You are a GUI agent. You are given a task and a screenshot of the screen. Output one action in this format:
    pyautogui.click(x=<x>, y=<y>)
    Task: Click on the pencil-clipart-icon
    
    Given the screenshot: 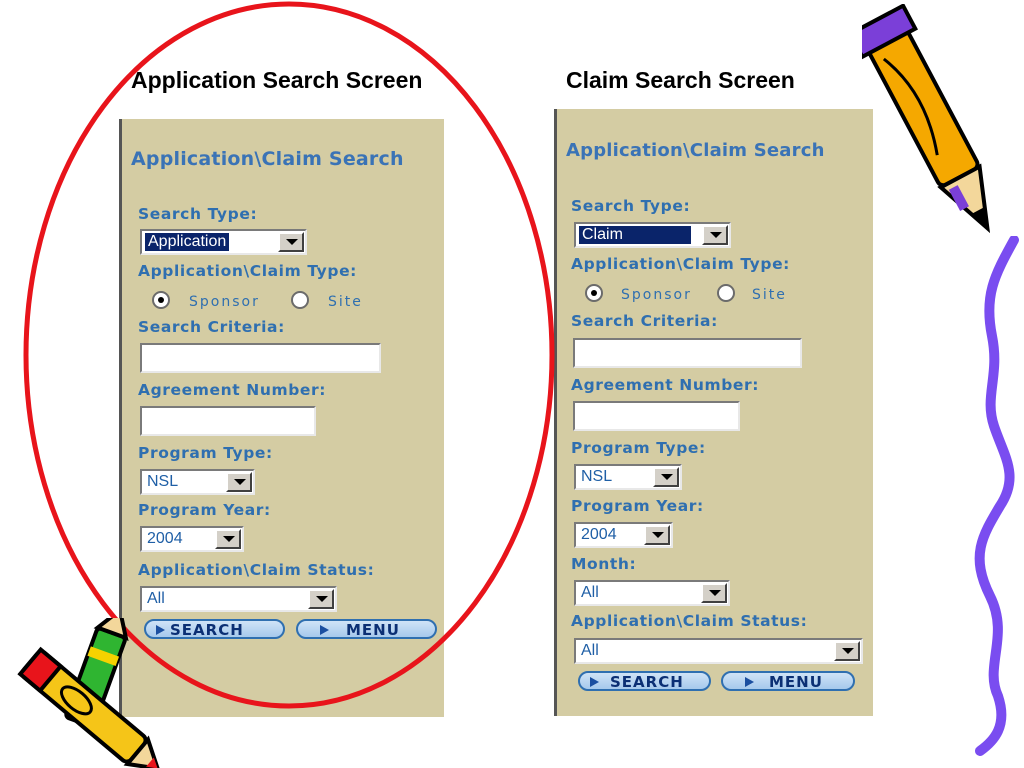 What is the action you would take?
    pyautogui.click(x=926, y=119)
    